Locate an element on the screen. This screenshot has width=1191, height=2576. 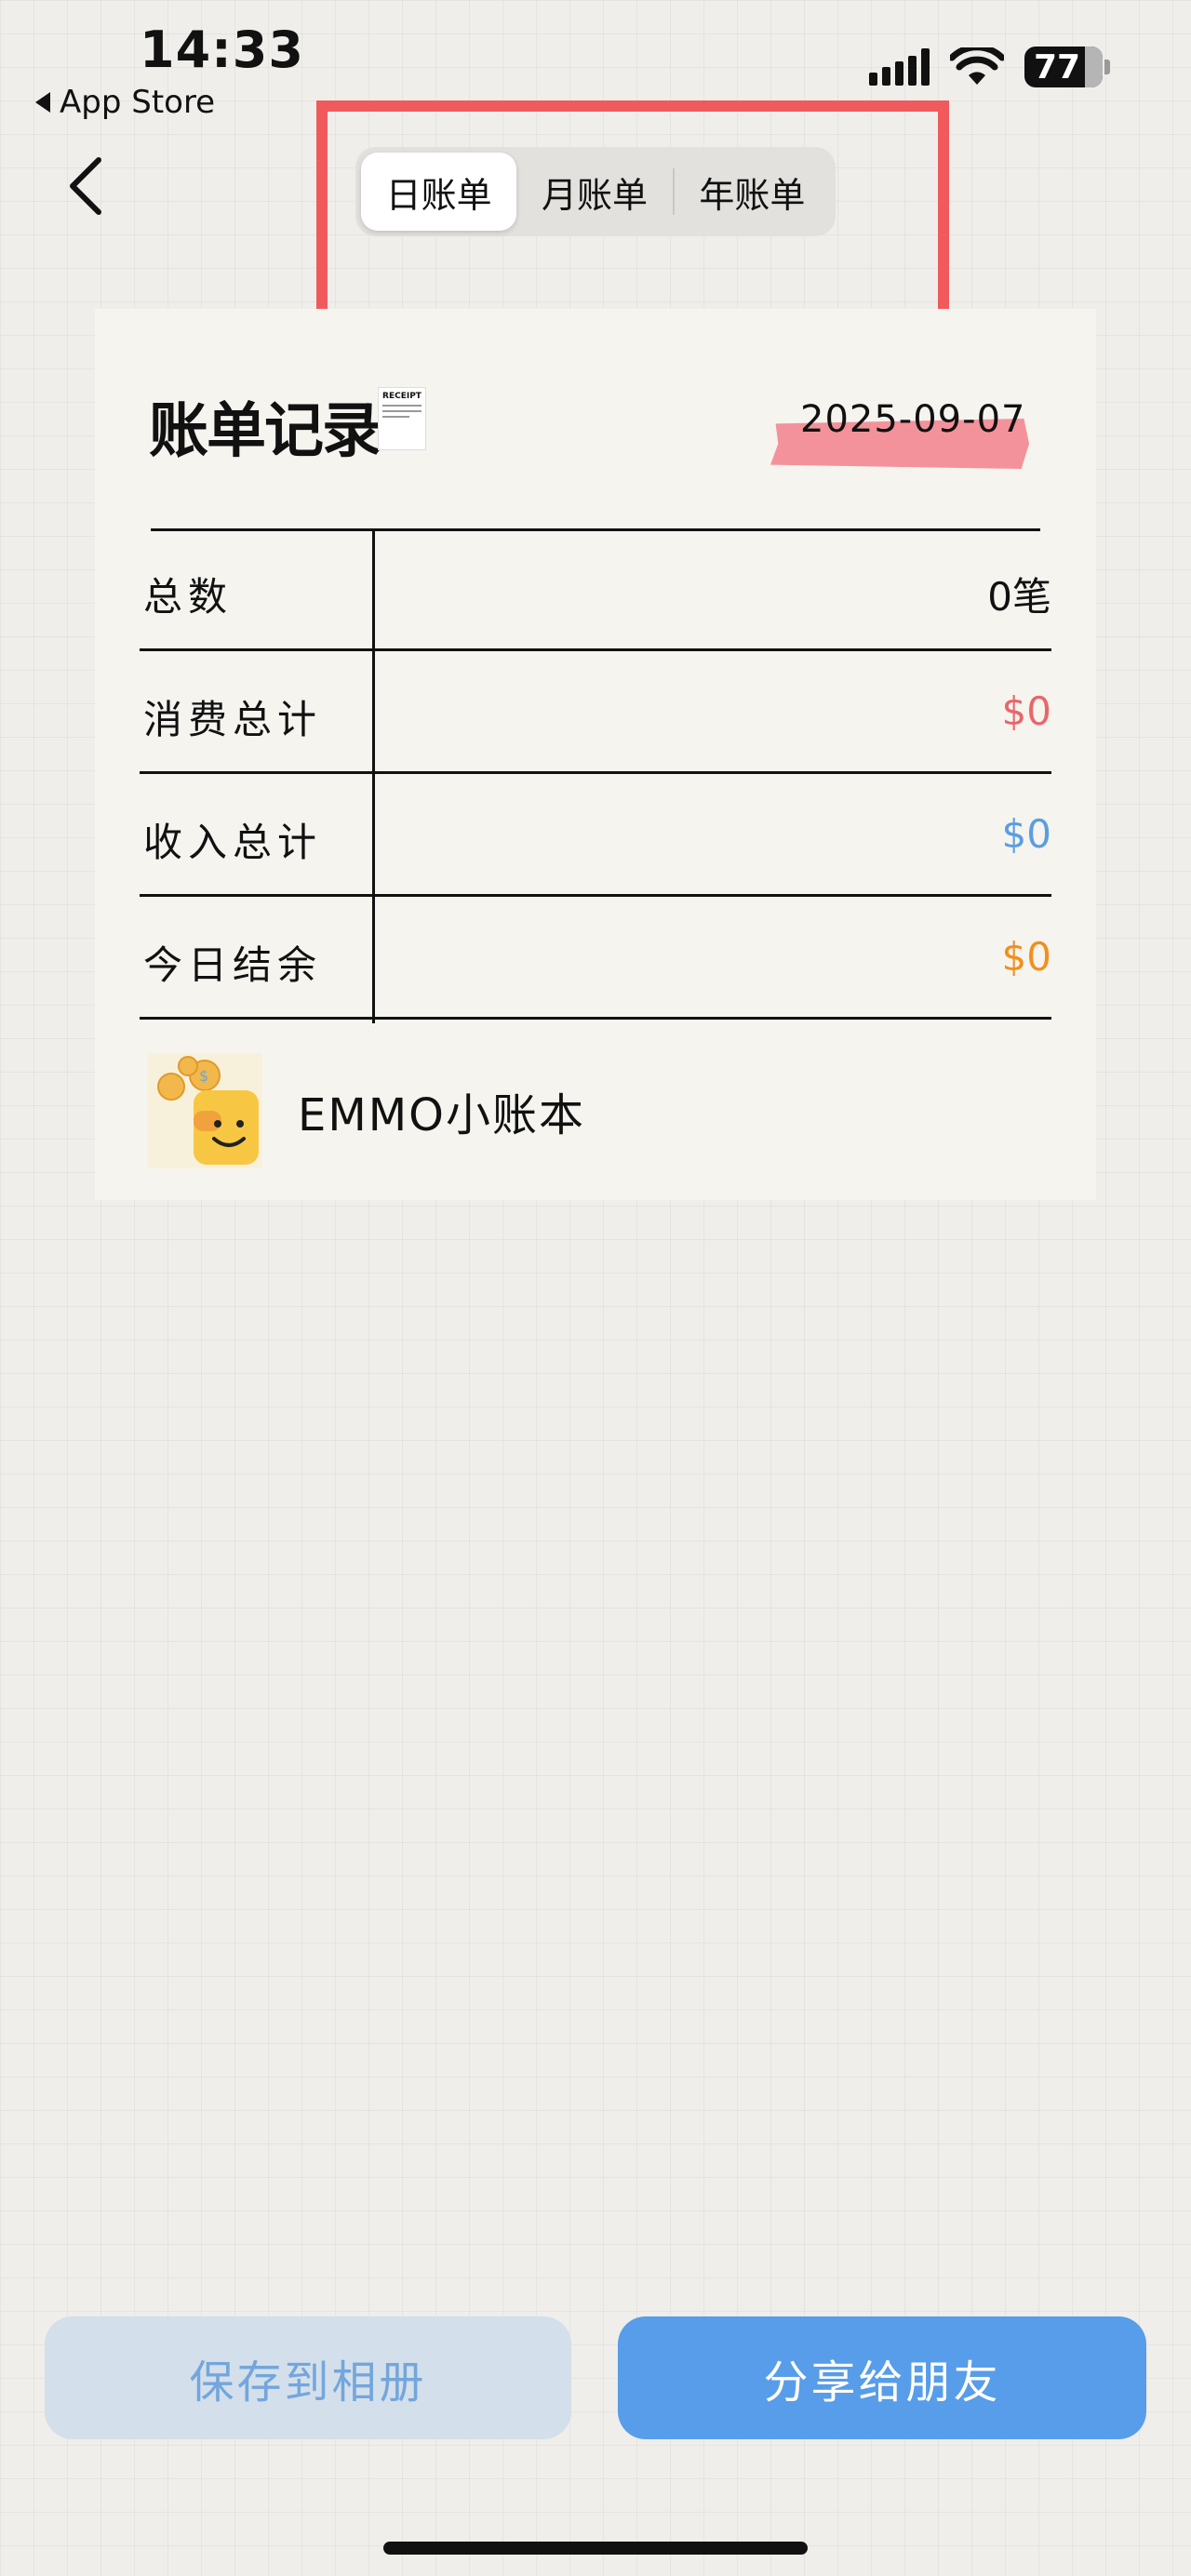
back-button is located at coordinates (86, 186).